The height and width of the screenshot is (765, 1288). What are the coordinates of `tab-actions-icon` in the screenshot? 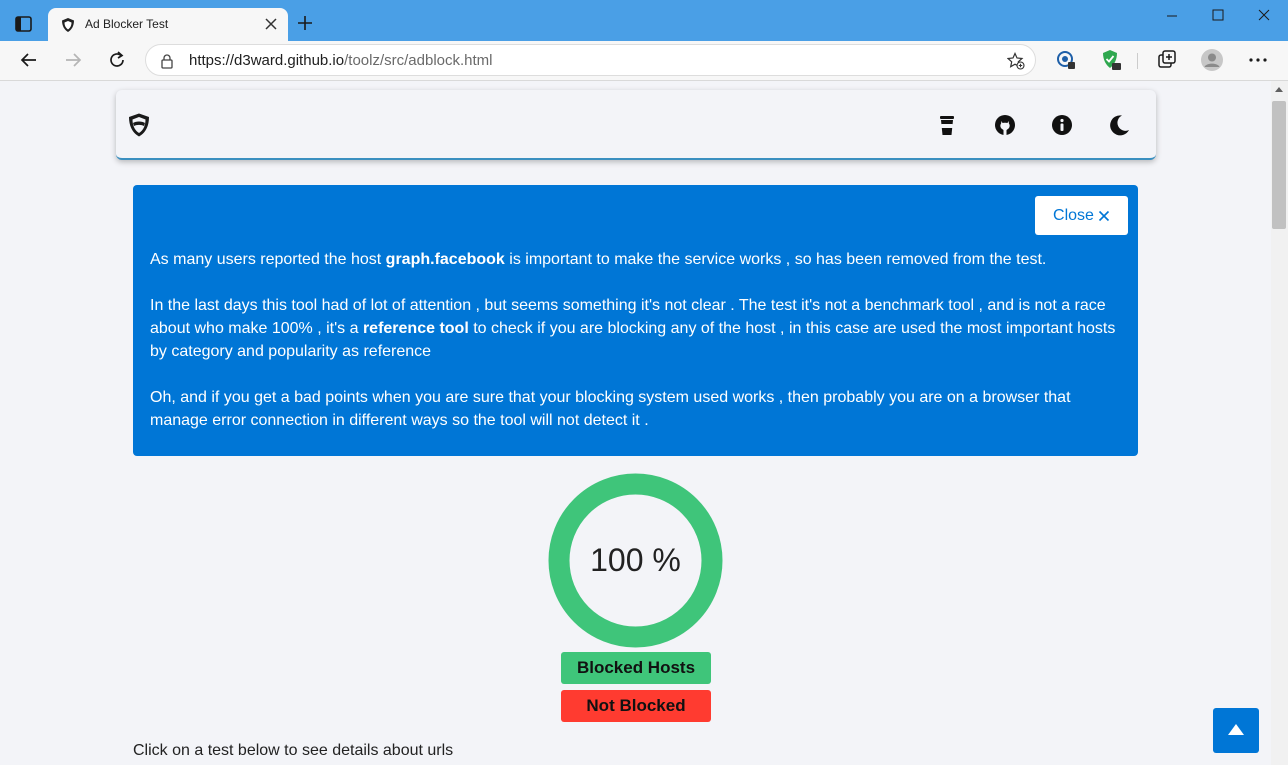 It's located at (24, 24).